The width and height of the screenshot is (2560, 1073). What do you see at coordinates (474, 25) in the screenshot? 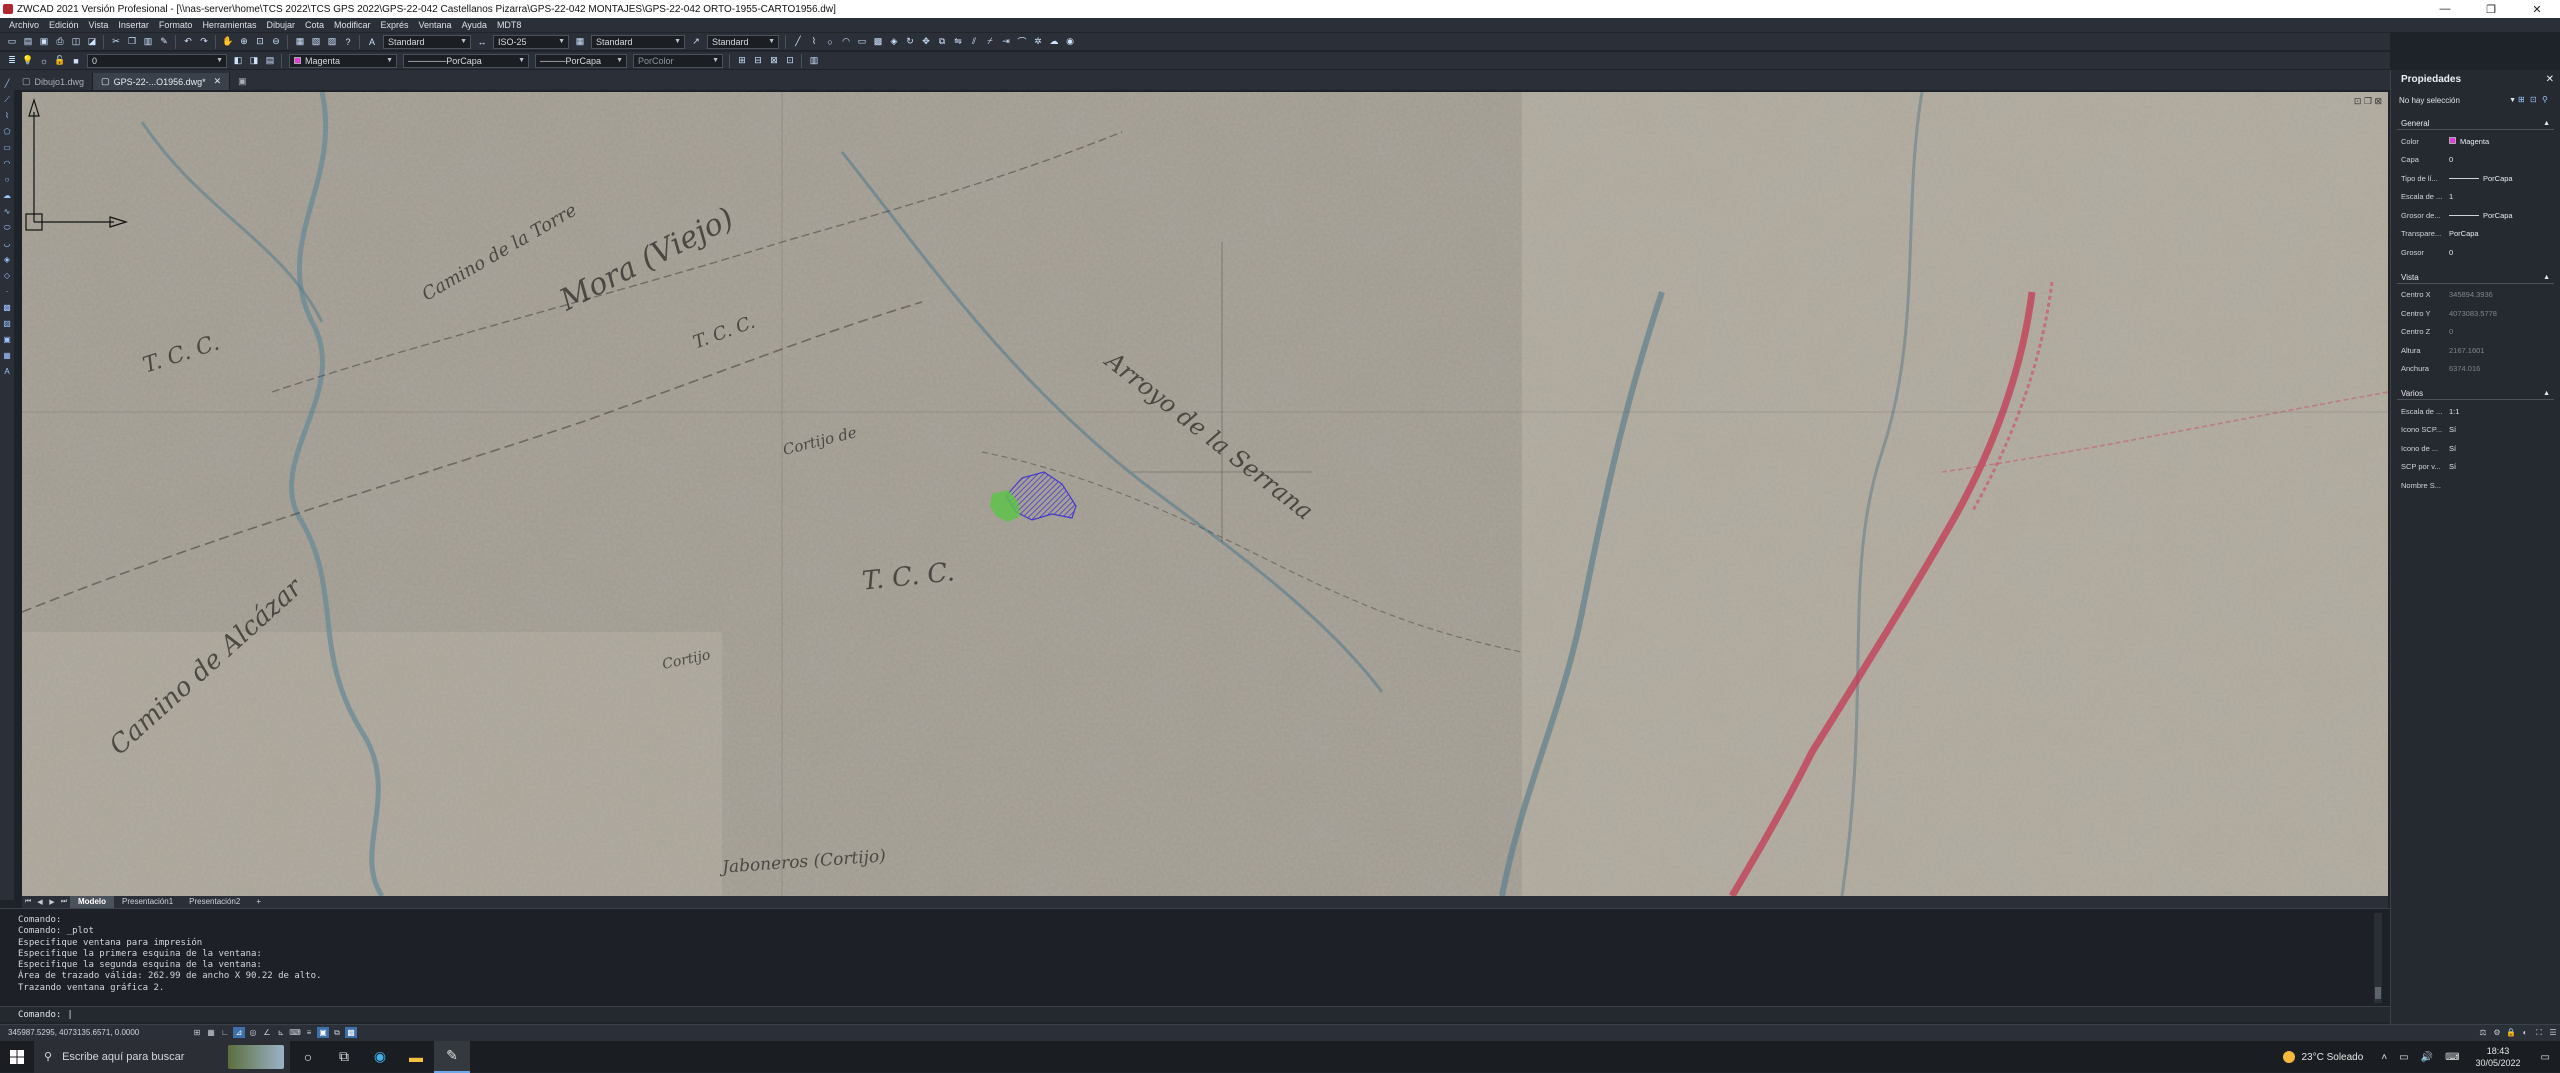
I see `menu-ayuda: Ayuda` at bounding box center [474, 25].